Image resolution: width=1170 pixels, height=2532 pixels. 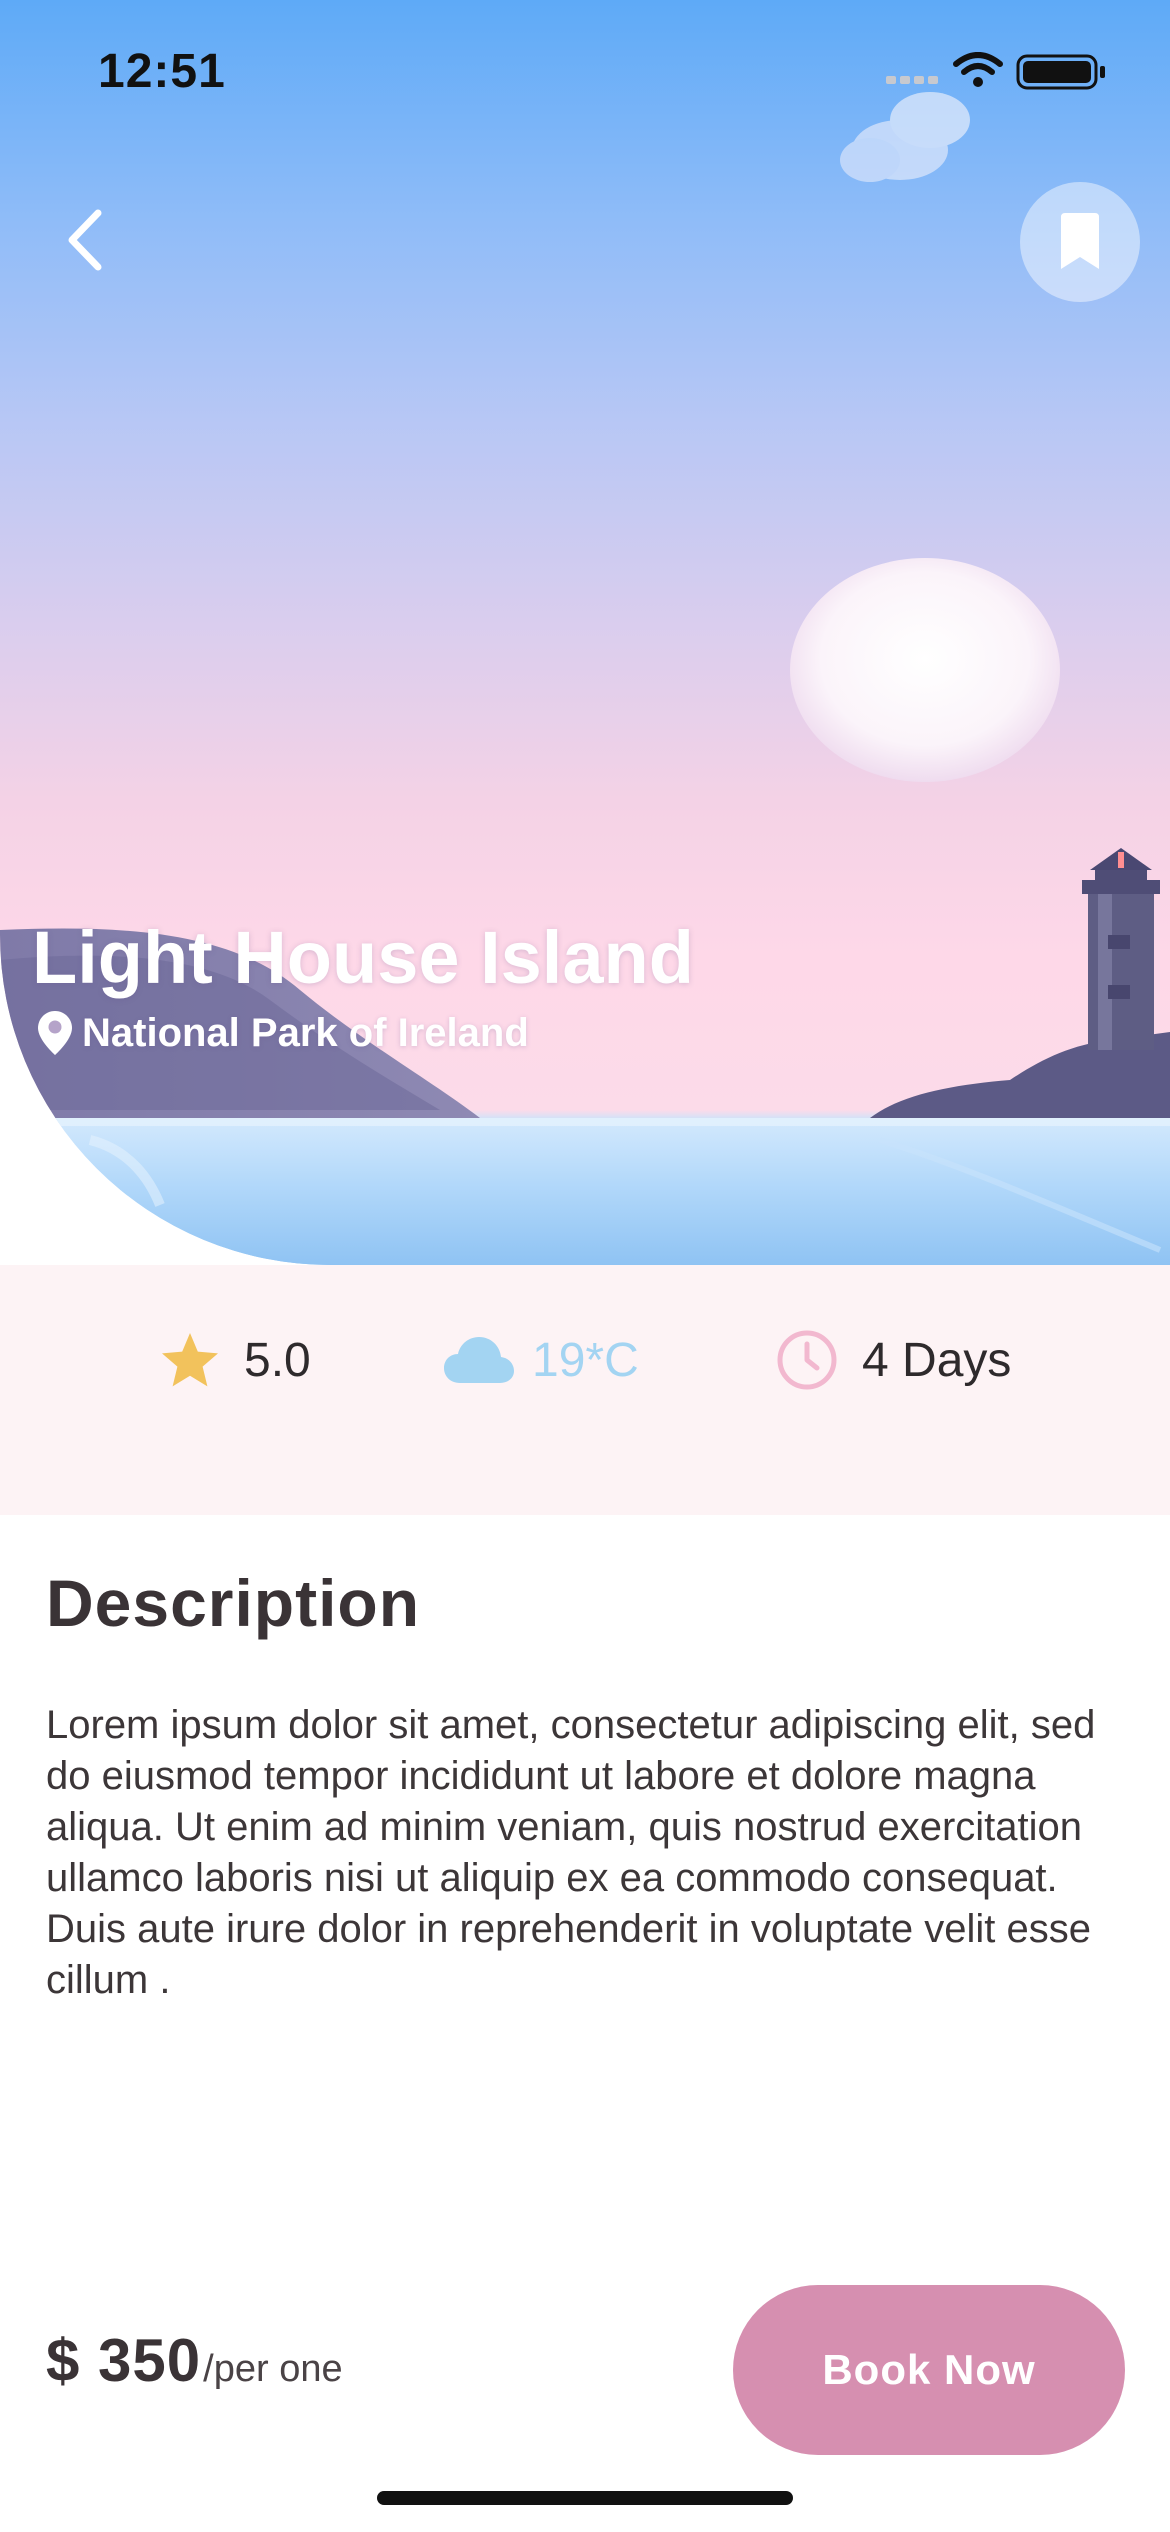 What do you see at coordinates (233, 1603) in the screenshot?
I see `description-heading: Description` at bounding box center [233, 1603].